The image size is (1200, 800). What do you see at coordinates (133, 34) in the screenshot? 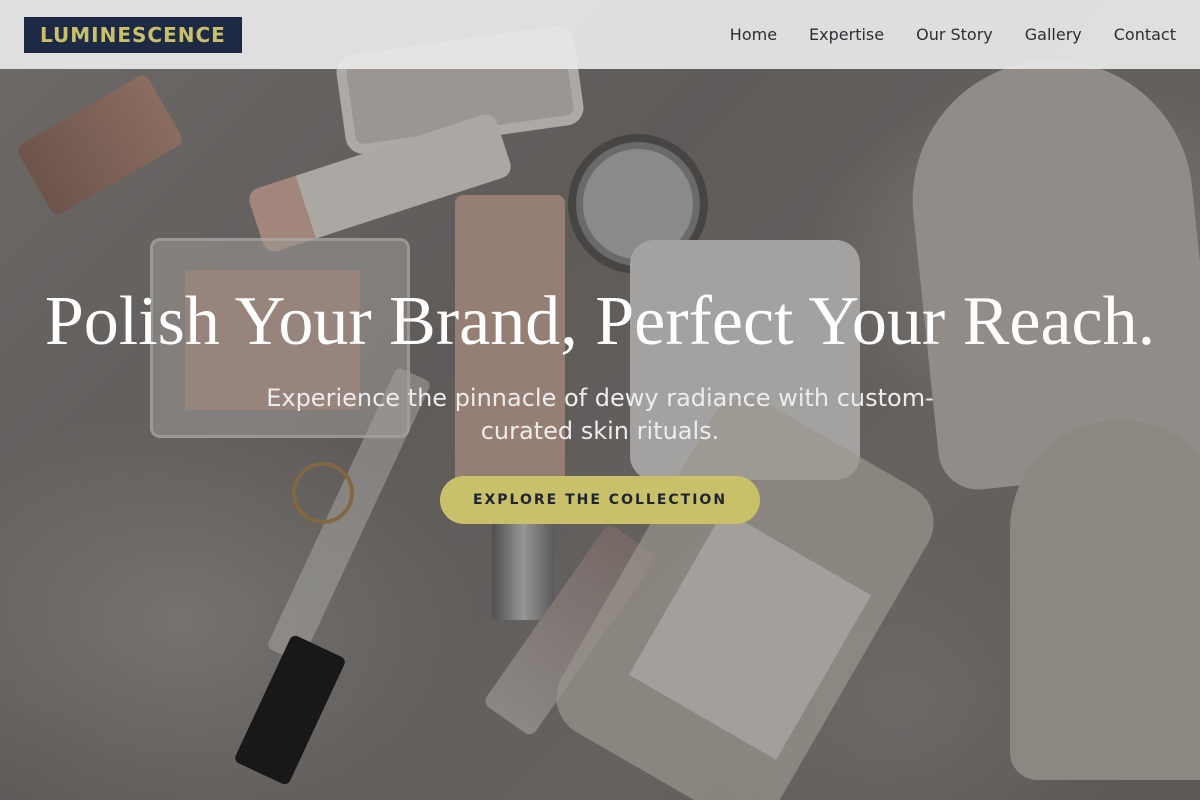
I see `brand-logo: LUMINESCENCE` at bounding box center [133, 34].